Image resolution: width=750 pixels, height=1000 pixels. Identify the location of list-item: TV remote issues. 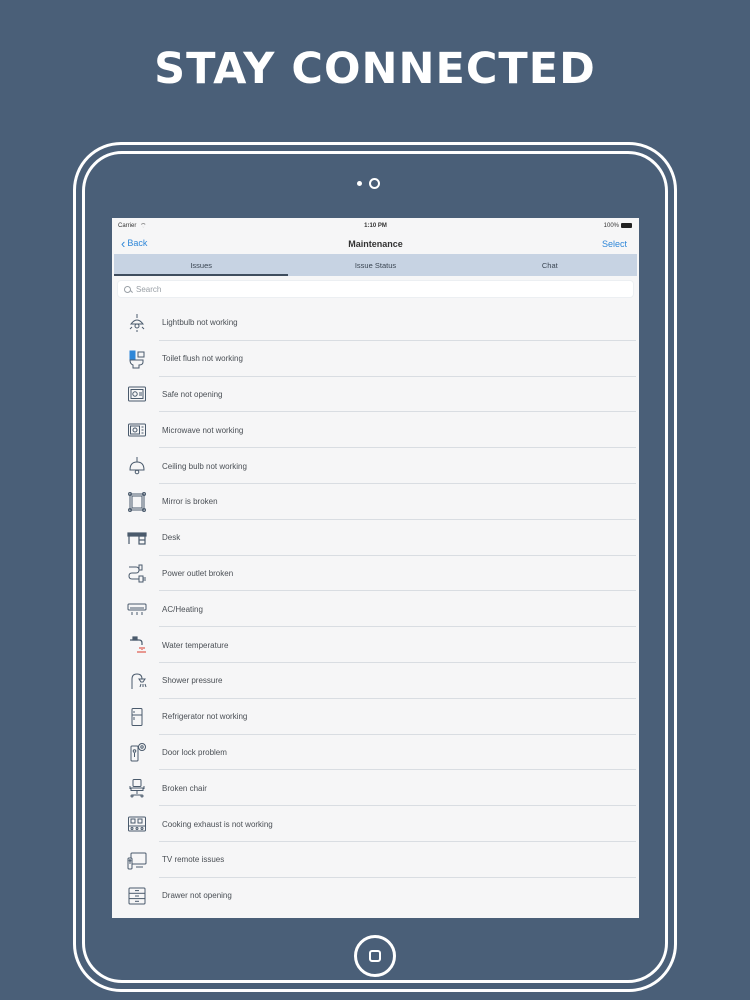
(375, 859).